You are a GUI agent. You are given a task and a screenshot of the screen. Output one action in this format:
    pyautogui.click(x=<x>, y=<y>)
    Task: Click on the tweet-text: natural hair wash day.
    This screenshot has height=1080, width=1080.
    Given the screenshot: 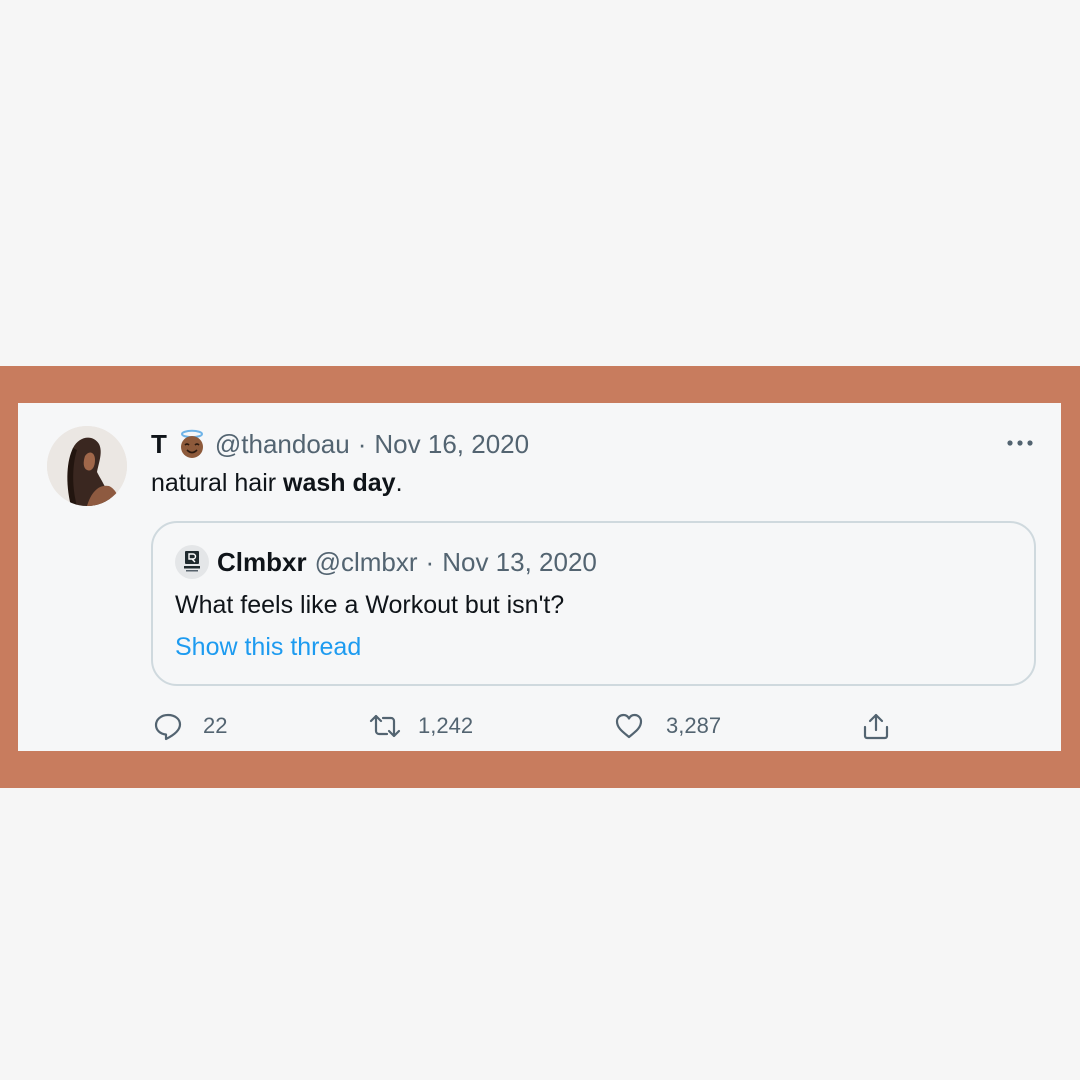 What is the action you would take?
    pyautogui.click(x=277, y=483)
    